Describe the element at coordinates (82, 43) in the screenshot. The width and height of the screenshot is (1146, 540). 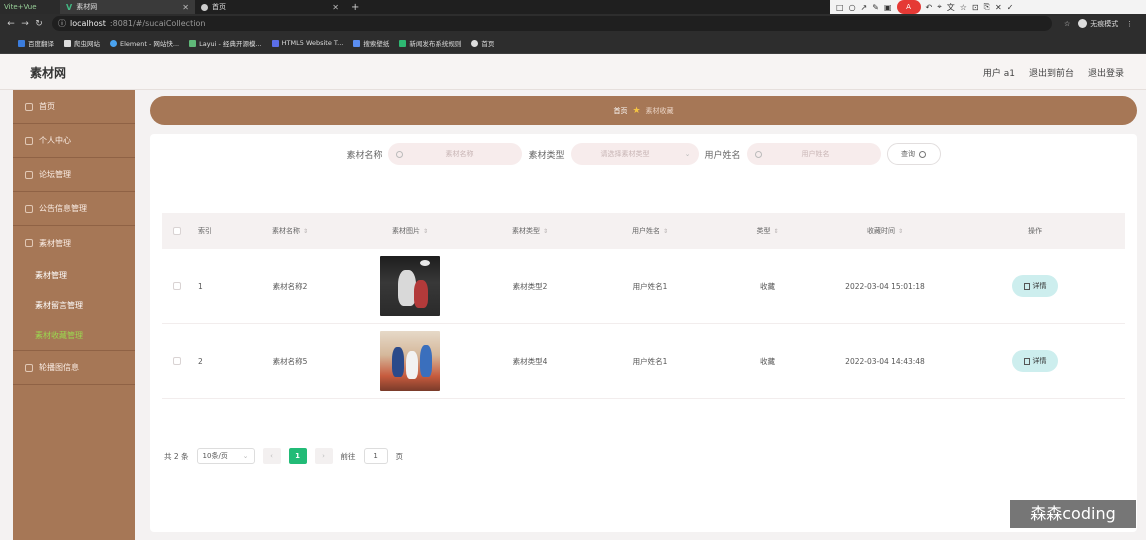
I see `bookmark-item: 爬虫网站` at that location.